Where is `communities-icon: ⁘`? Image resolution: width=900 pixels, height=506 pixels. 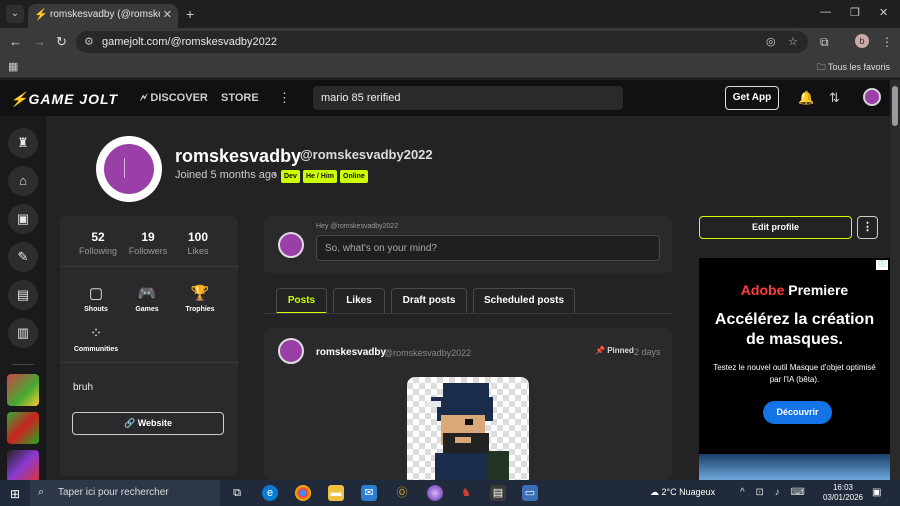
communities-icon: ⁘ is located at coordinates (96, 333).